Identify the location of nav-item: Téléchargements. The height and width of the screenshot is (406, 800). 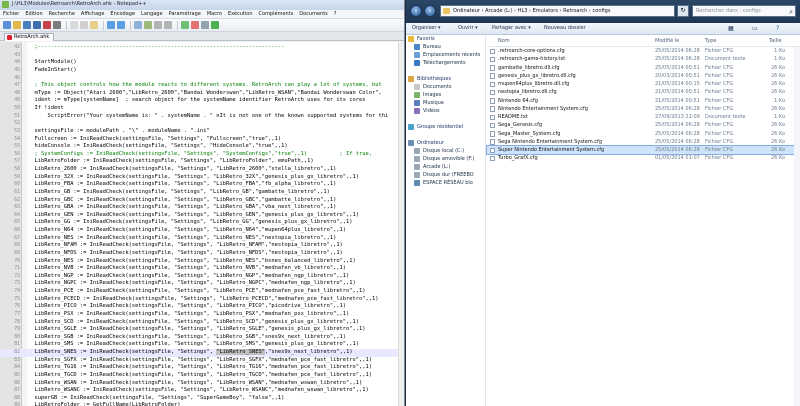
(445, 63).